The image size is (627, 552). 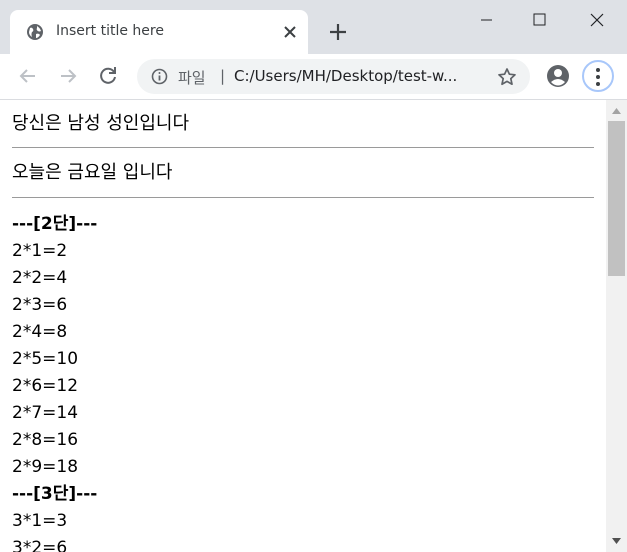 I want to click on weekday-message: 오늘은 금요일 입니다, so click(x=92, y=172).